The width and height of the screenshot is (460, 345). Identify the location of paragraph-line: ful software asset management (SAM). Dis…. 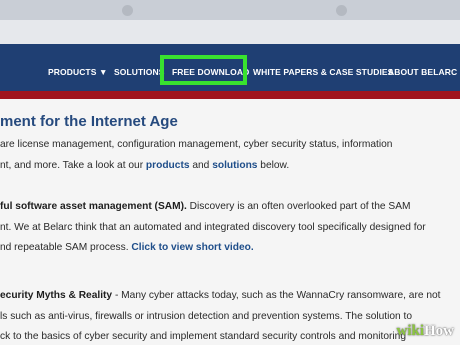
(205, 207).